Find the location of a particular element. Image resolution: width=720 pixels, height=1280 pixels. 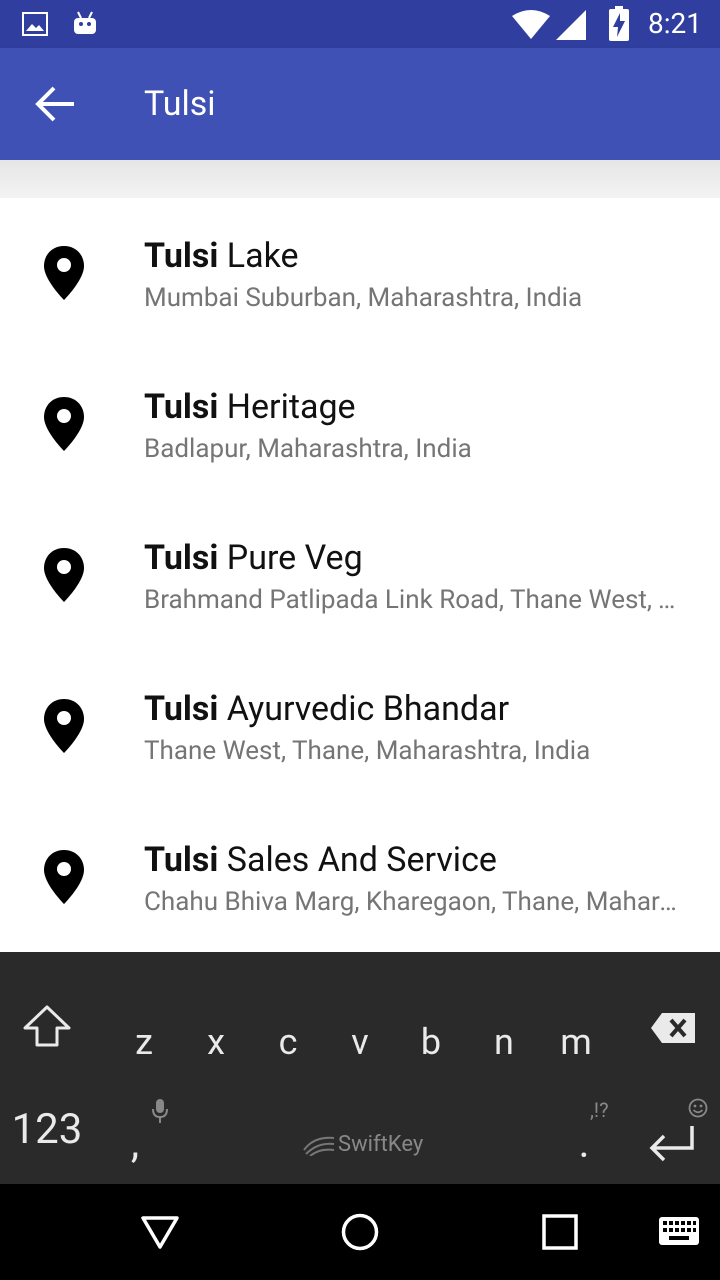

android-icon is located at coordinates (85, 22).